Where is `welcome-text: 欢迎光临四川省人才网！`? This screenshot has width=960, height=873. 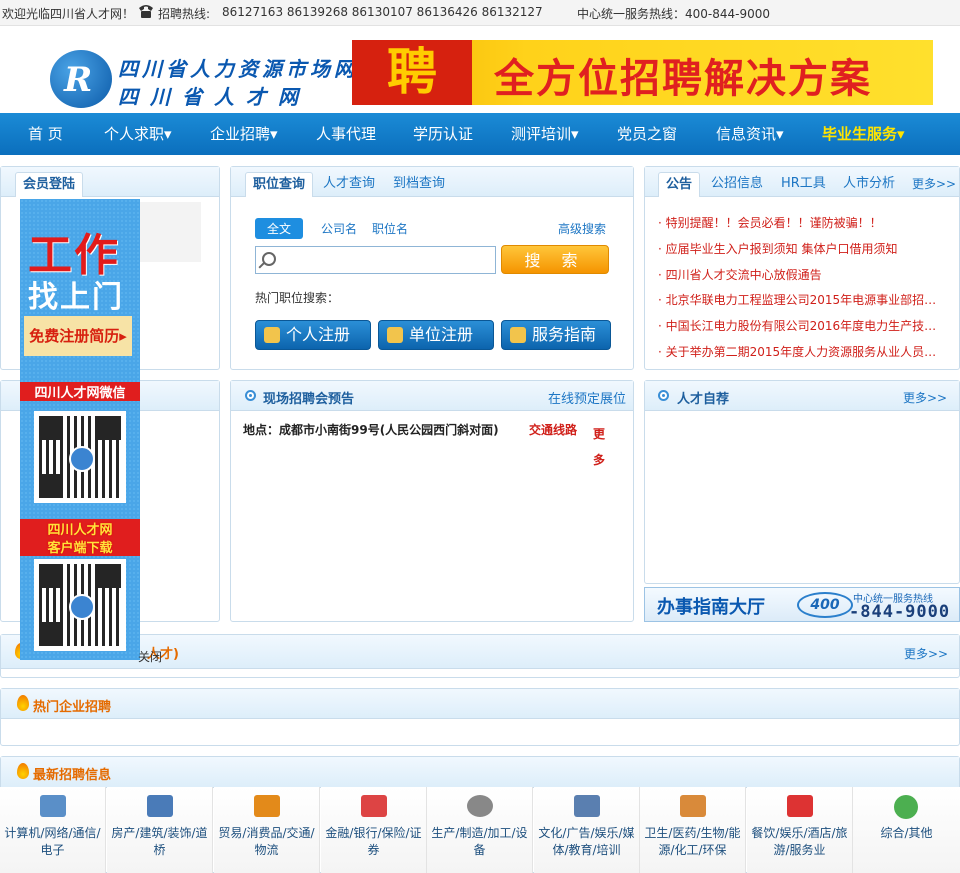 welcome-text: 欢迎光临四川省人才网！ is located at coordinates (68, 14).